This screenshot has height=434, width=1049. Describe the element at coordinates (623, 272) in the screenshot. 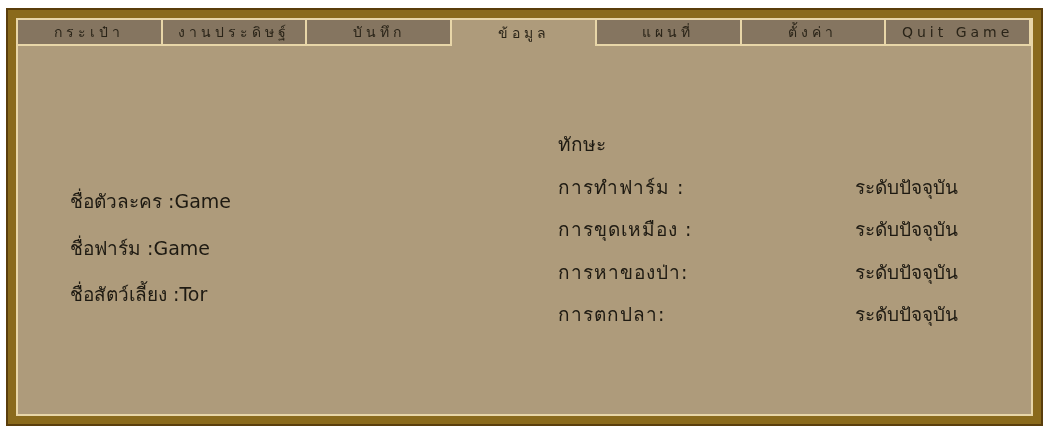

I see `skill-name: การหาของป่า:` at that location.